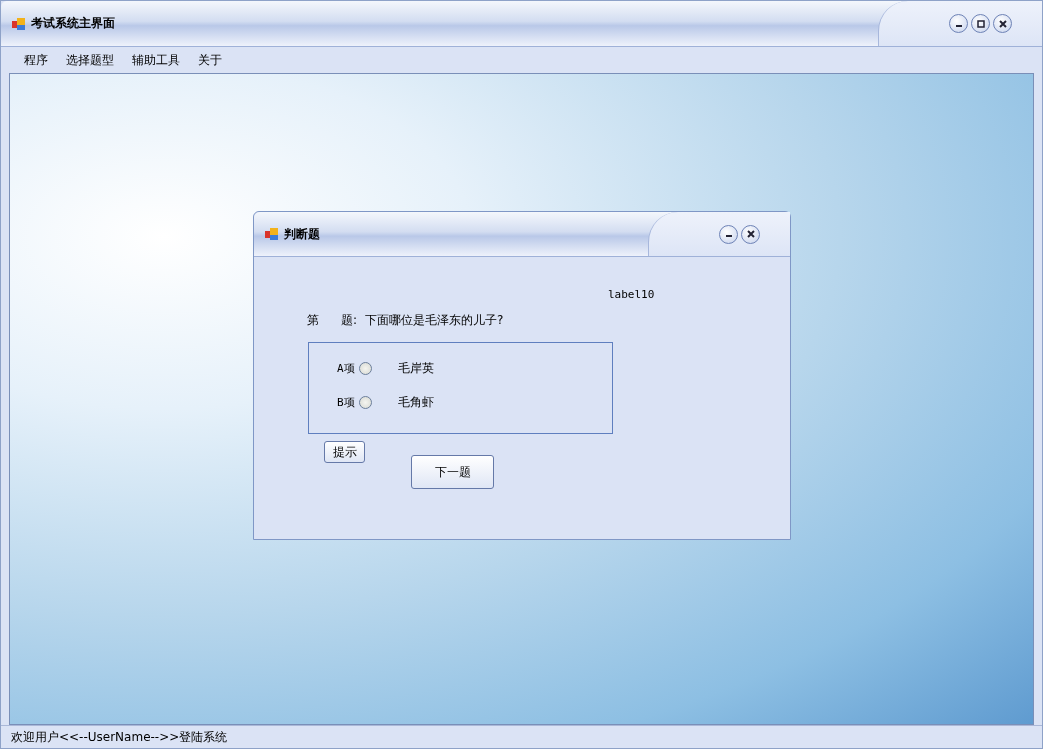 The width and height of the screenshot is (1043, 749). I want to click on next-button: 下一题, so click(452, 472).